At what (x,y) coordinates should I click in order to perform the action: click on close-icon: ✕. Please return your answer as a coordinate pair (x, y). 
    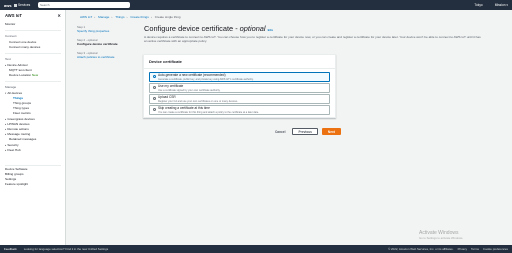
    Looking at the image, I should click on (59, 15).